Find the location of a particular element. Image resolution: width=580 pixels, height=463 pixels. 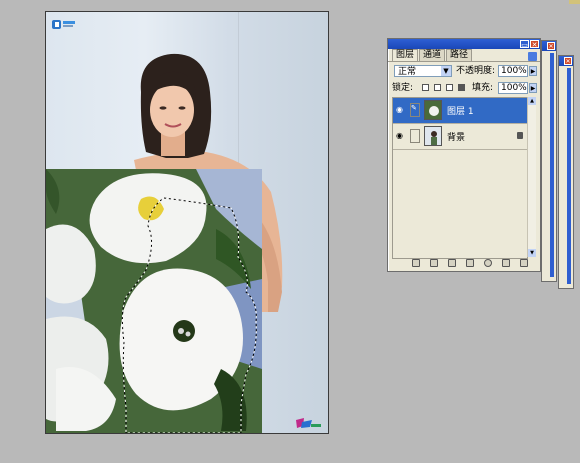

link-layers-icon is located at coordinates (416, 263).